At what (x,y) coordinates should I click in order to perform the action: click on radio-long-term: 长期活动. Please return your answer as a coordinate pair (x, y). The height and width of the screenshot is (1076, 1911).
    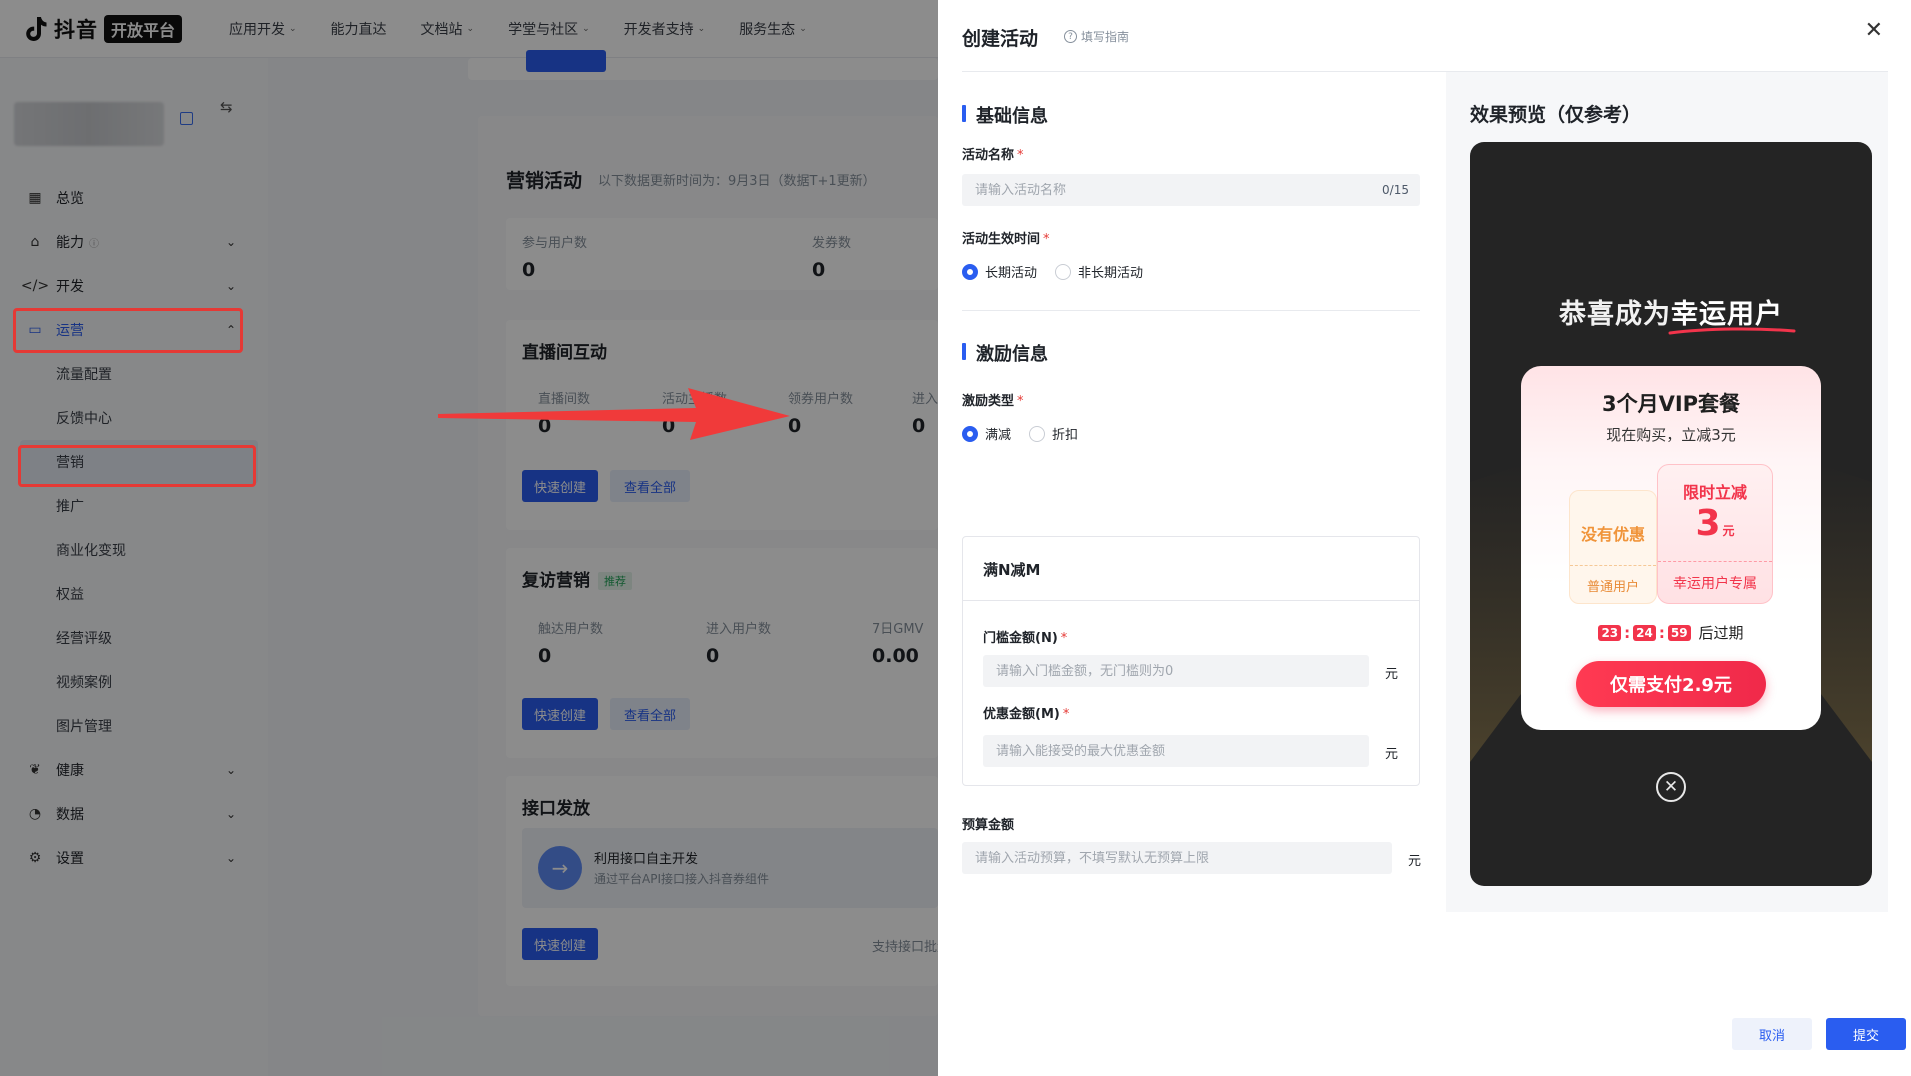
    Looking at the image, I should click on (999, 271).